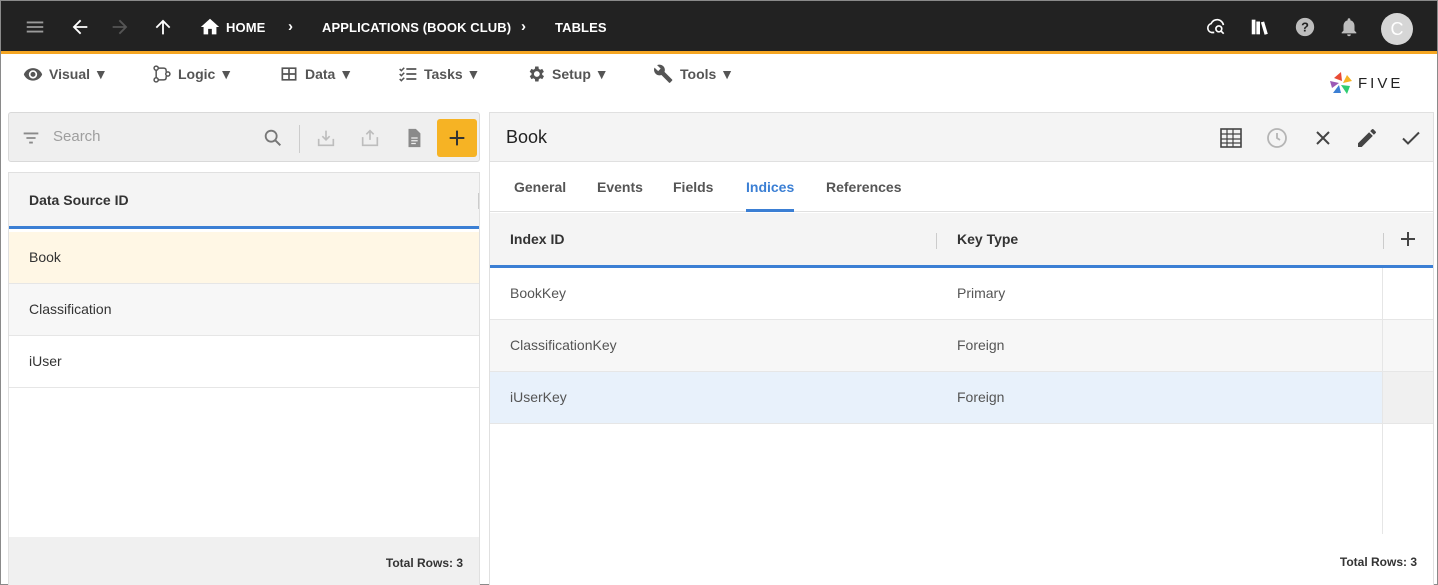 The image size is (1438, 585). Describe the element at coordinates (1349, 27) in the screenshot. I see `bell-icon` at that location.